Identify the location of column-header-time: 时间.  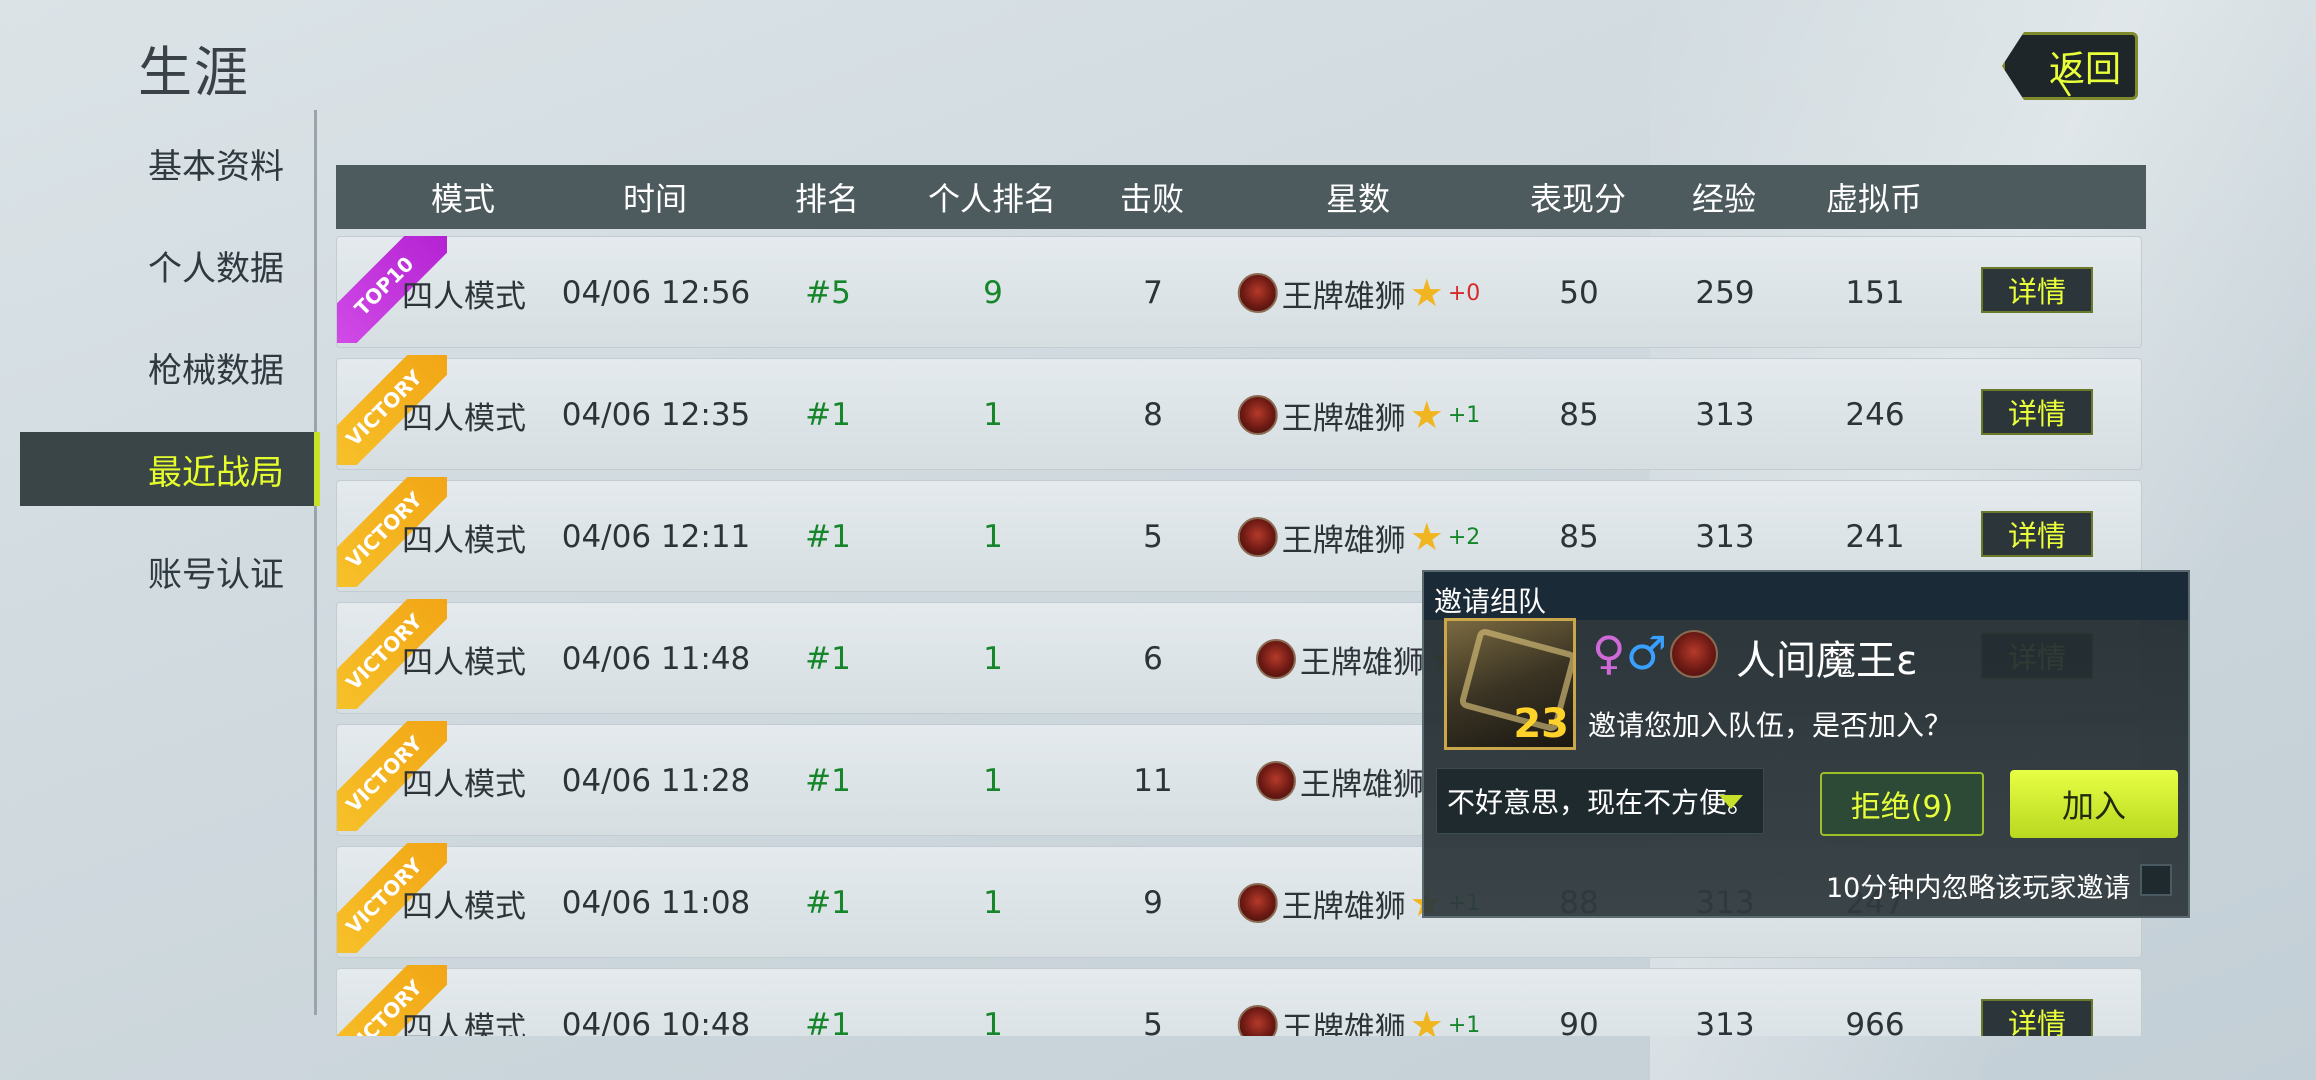
(655, 199).